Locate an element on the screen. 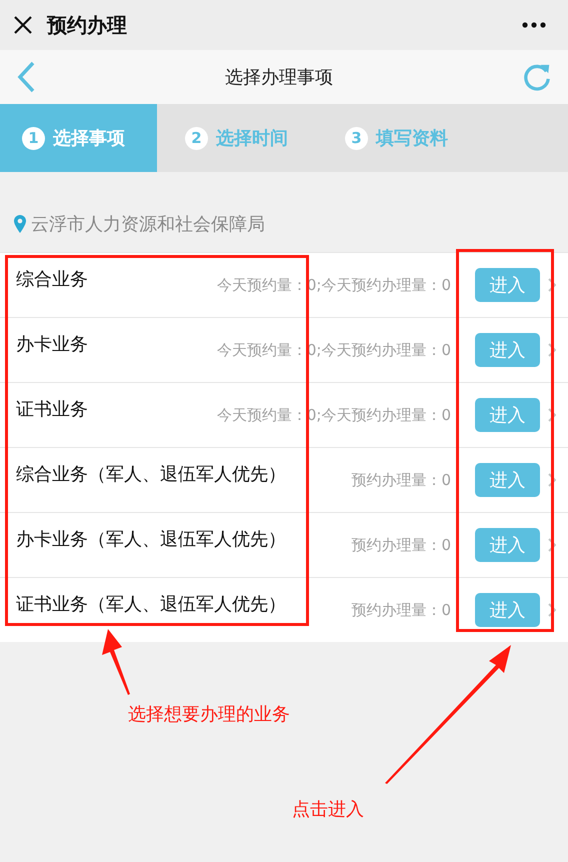 This screenshot has width=568, height=862. service-name: 综合业务（军人、退伍军人优先） is located at coordinates (151, 474).